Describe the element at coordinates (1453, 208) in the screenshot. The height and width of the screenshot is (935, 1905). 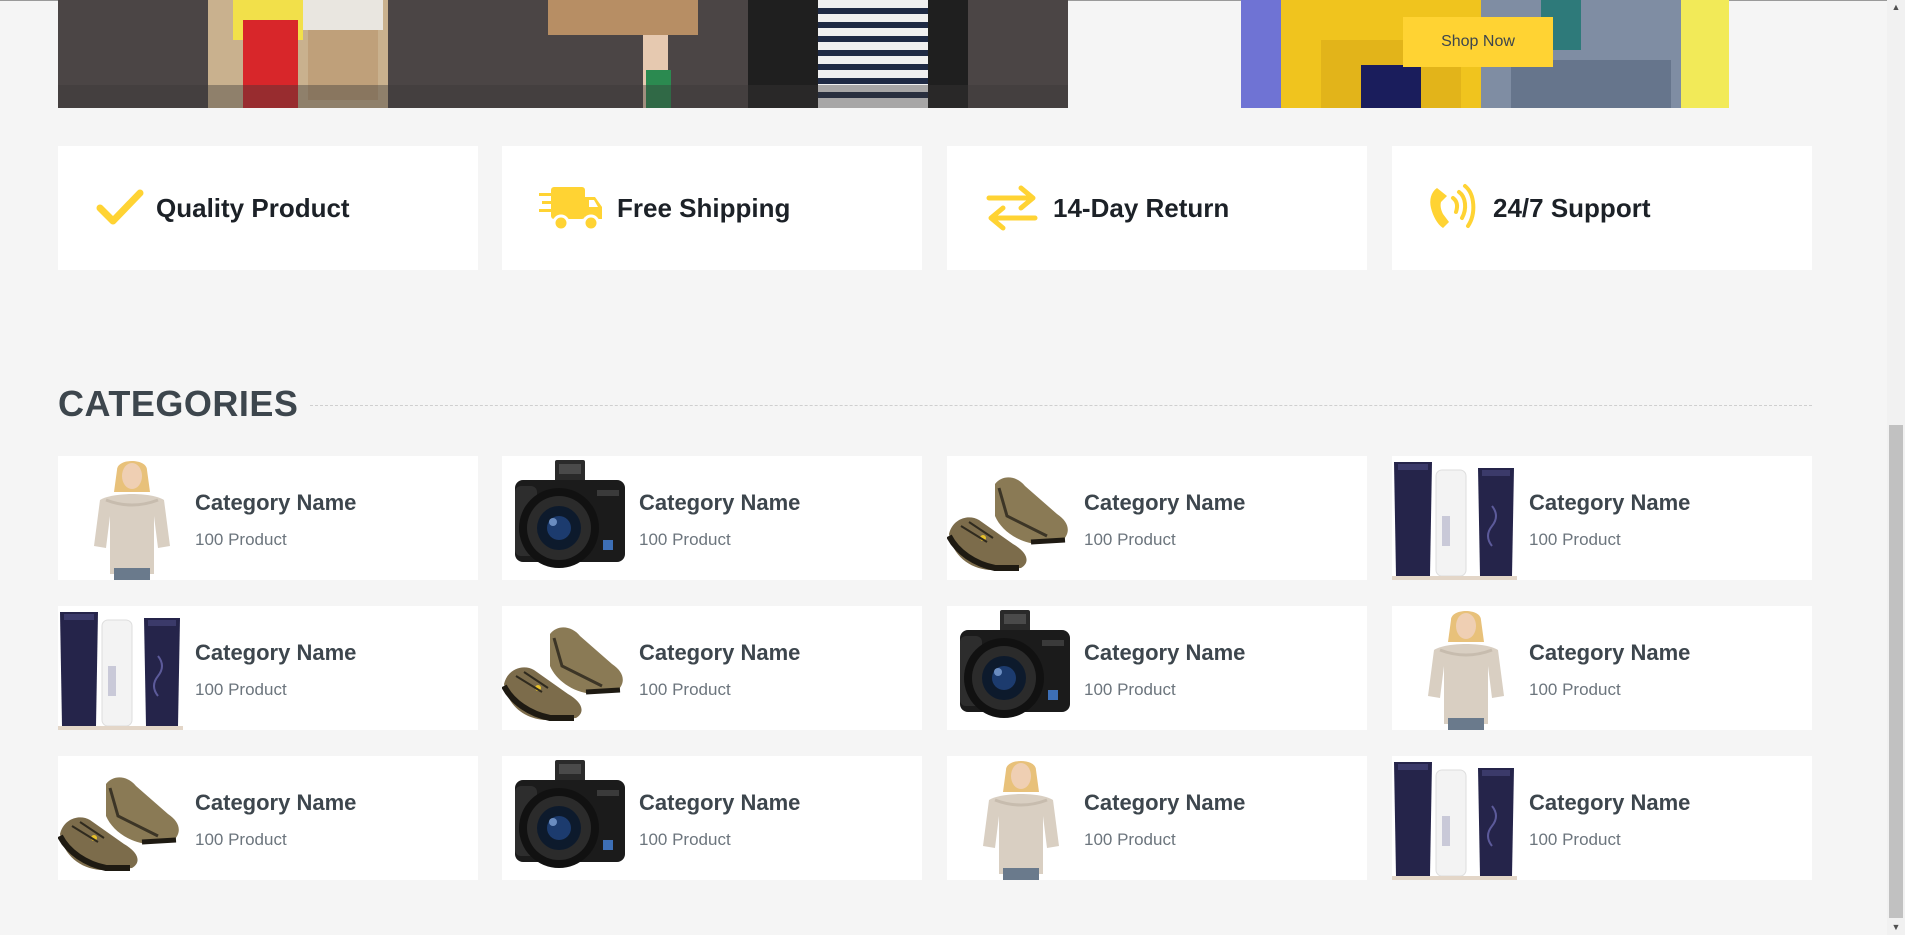
I see `phone-volume-icon` at that location.